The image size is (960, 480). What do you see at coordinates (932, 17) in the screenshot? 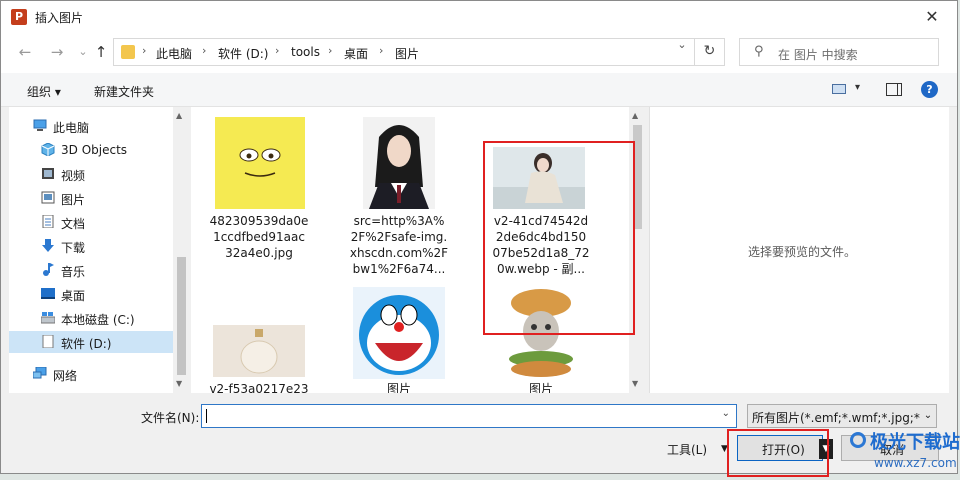
I see `close-button: ✕` at bounding box center [932, 17].